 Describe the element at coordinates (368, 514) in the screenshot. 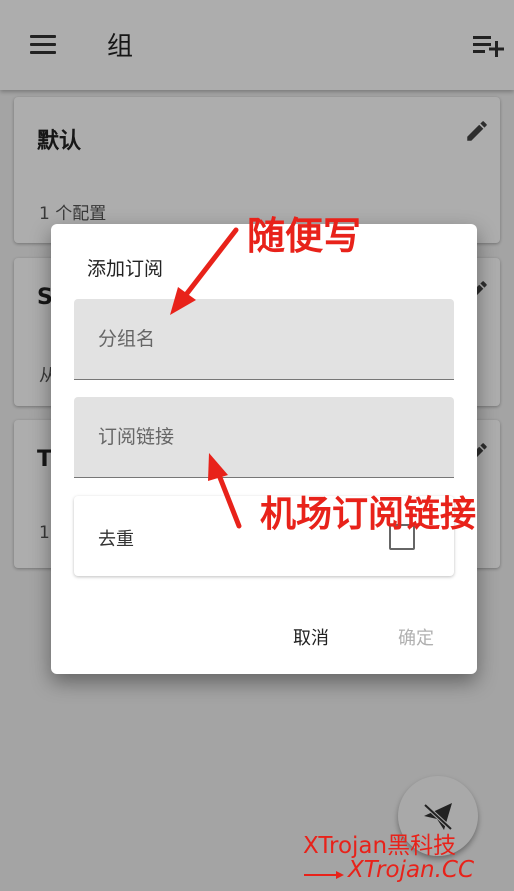

I see `annotation-airport-sub-link: 机场订阅链接` at that location.